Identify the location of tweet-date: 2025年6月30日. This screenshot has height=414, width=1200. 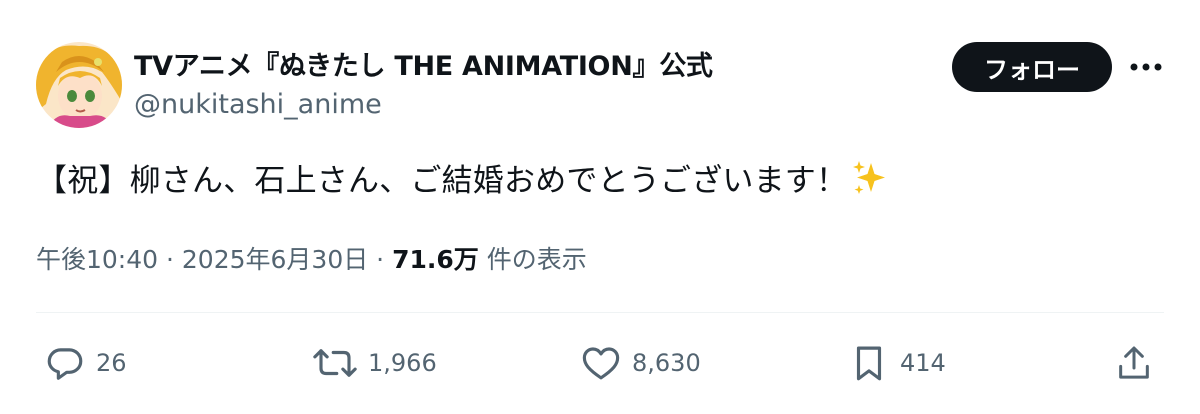
(275, 259).